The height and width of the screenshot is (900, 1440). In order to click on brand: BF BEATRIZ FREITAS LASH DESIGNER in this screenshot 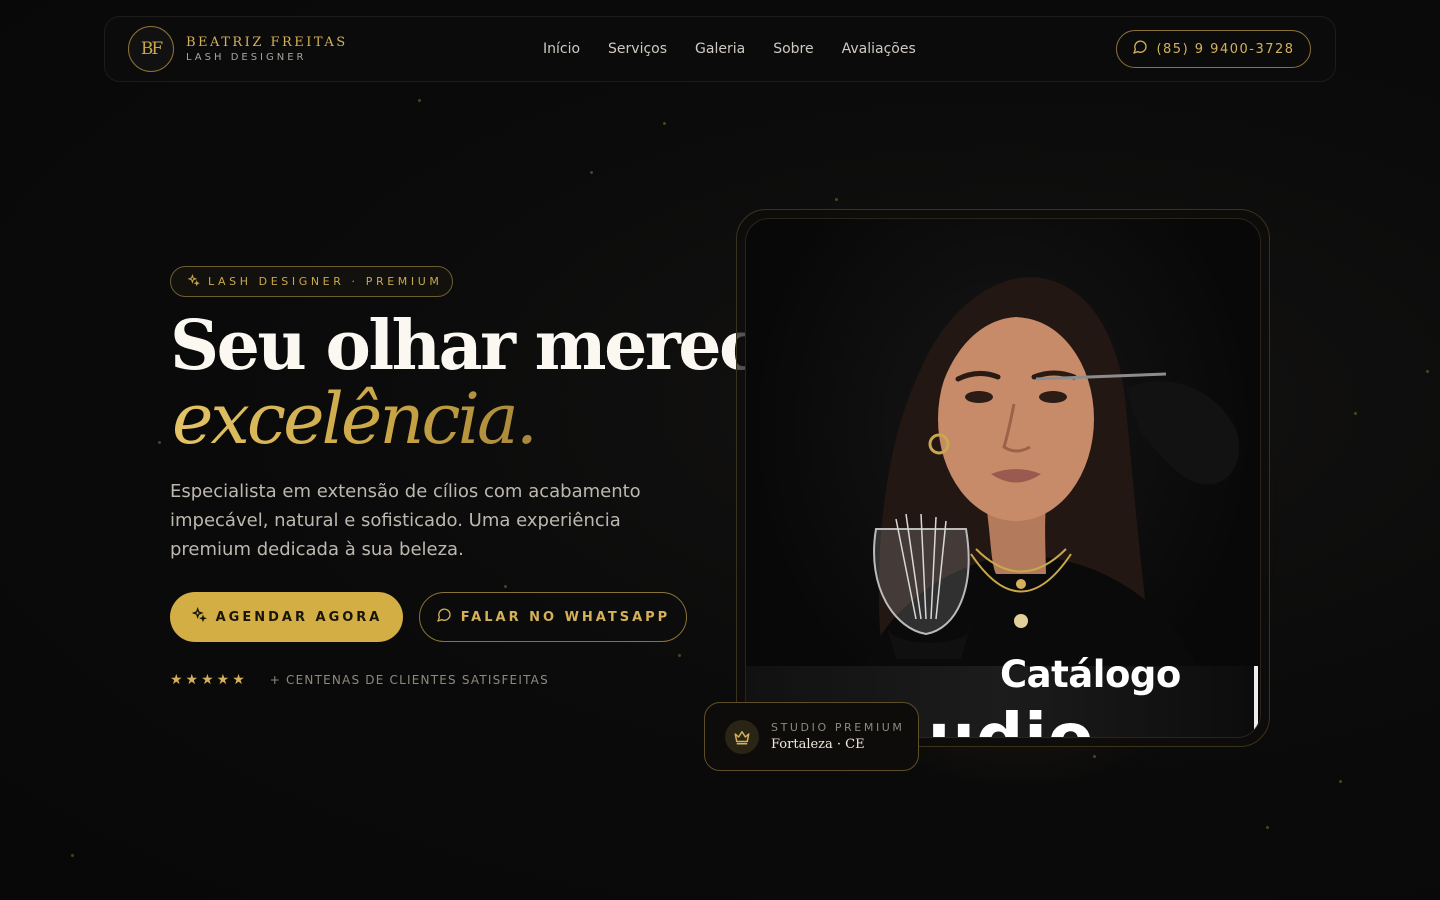, I will do `click(238, 49)`.